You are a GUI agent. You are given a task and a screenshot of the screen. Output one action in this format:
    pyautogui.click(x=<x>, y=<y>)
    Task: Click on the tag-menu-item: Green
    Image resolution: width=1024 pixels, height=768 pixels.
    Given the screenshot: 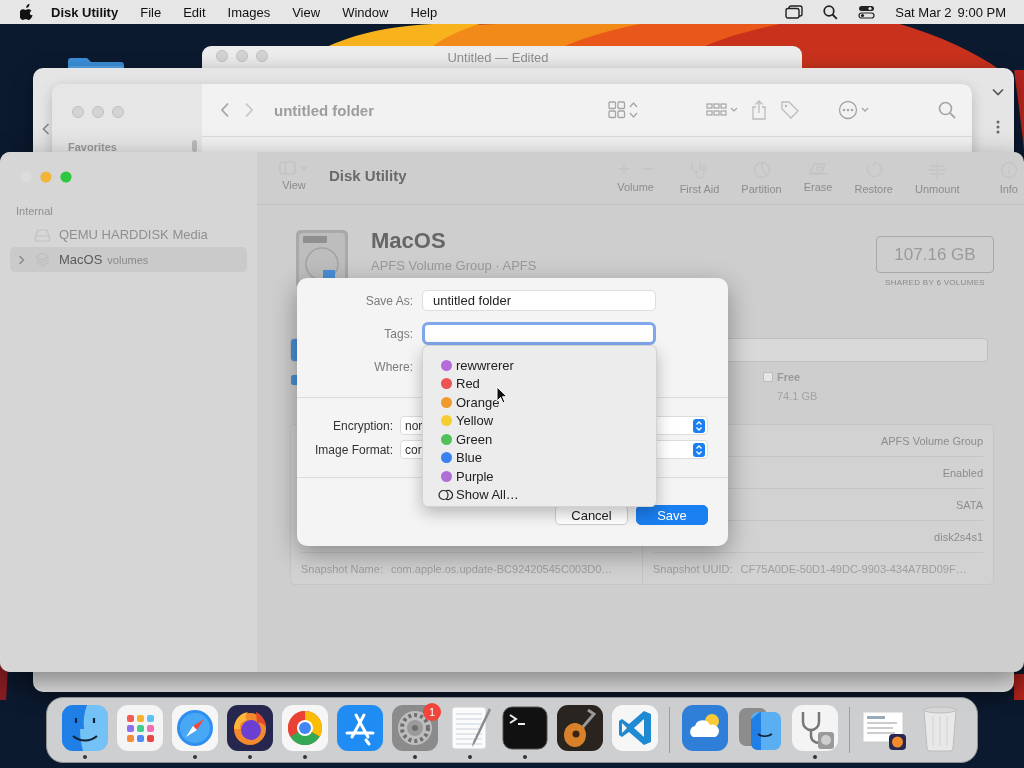 What is the action you would take?
    pyautogui.click(x=548, y=439)
    